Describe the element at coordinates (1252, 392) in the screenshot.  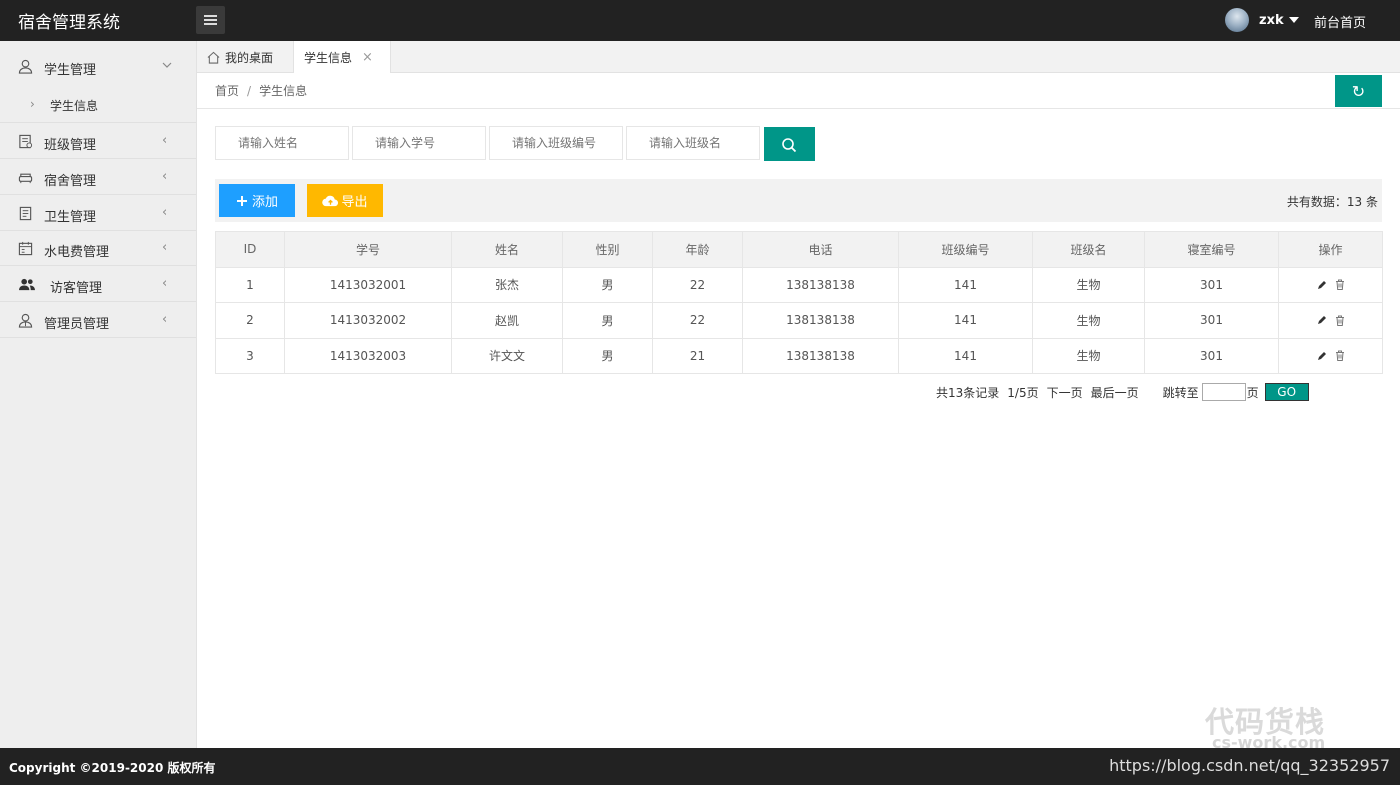
I see `page-unit-label: 页` at that location.